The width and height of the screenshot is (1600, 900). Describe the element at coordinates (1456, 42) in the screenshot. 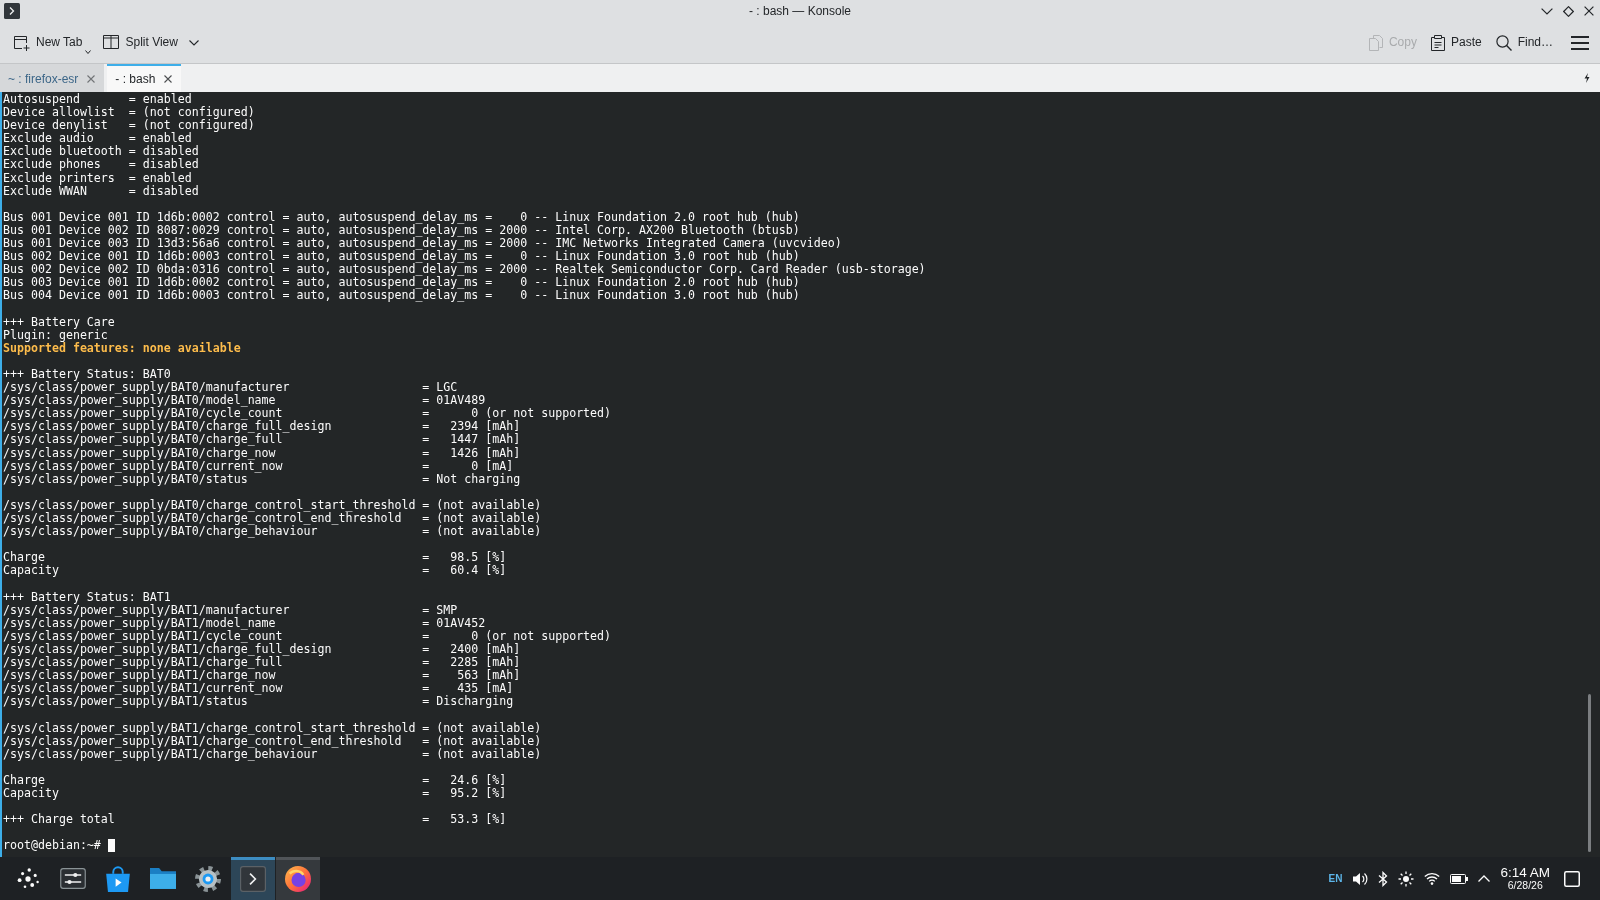

I see `toolbar-button: Paste` at that location.